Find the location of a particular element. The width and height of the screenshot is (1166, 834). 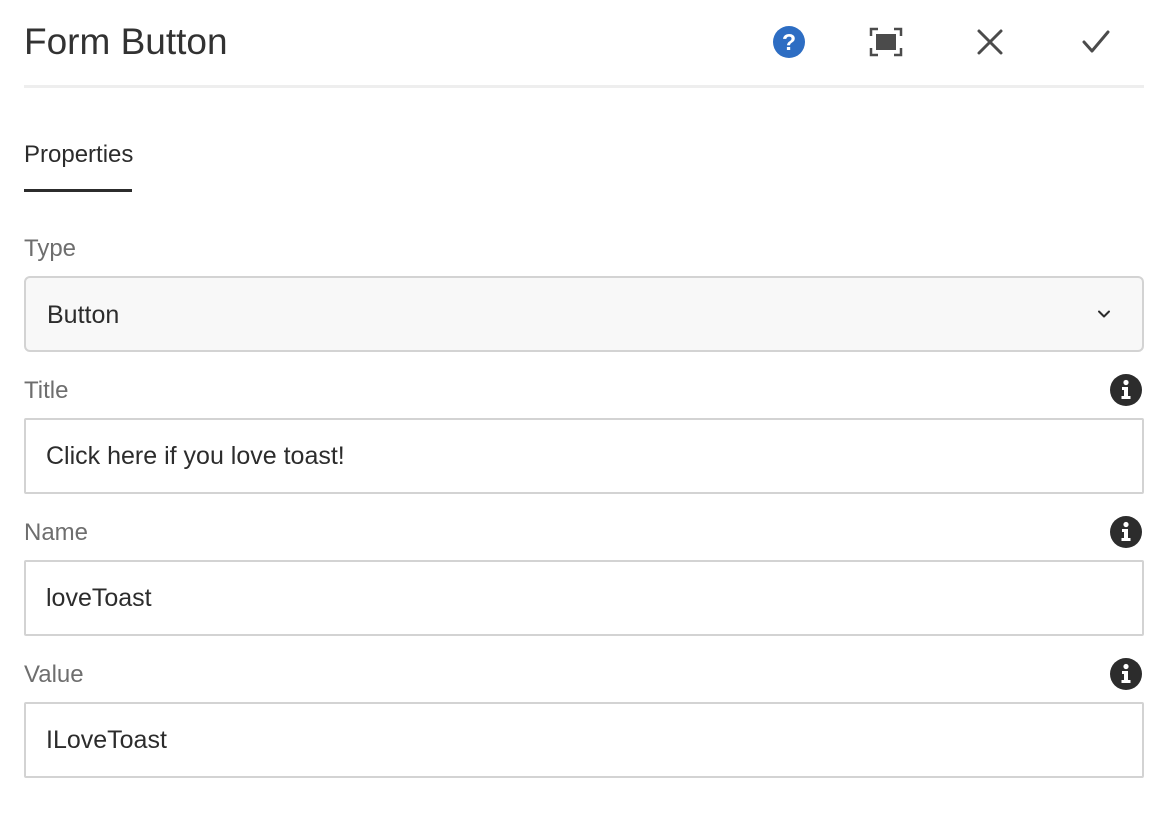

type-select-value: Button is located at coordinates (83, 315).